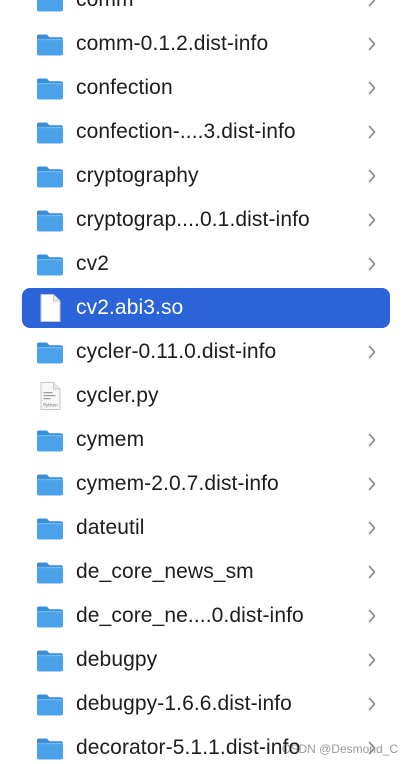  What do you see at coordinates (105, 7) in the screenshot?
I see `file-name: comm` at bounding box center [105, 7].